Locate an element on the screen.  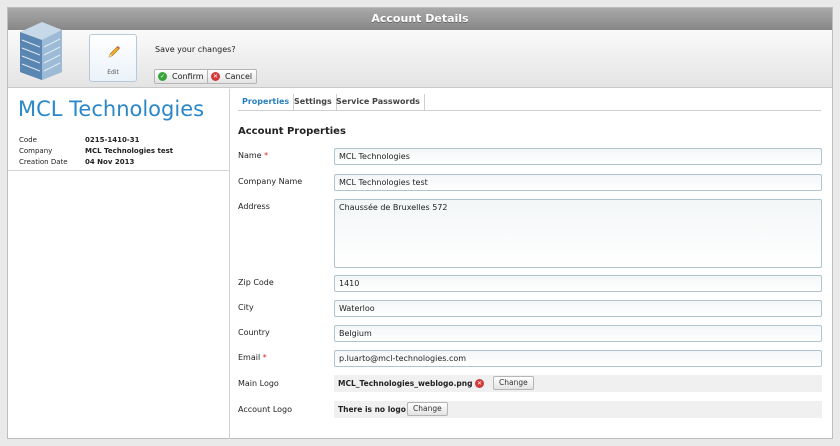
info-key: Code is located at coordinates (28, 140).